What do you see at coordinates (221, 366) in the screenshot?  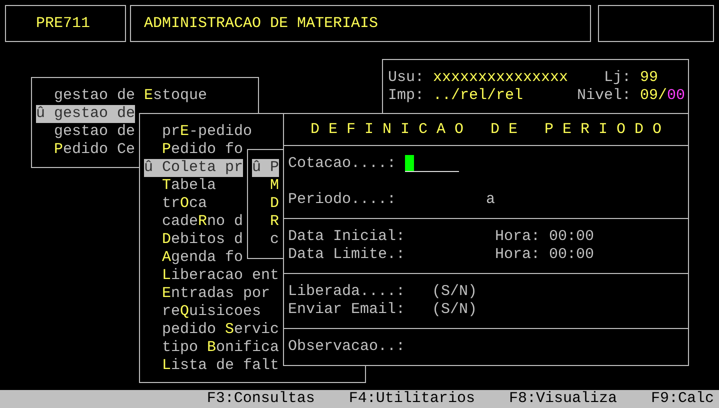 I see `menu-item: Lista de falt` at bounding box center [221, 366].